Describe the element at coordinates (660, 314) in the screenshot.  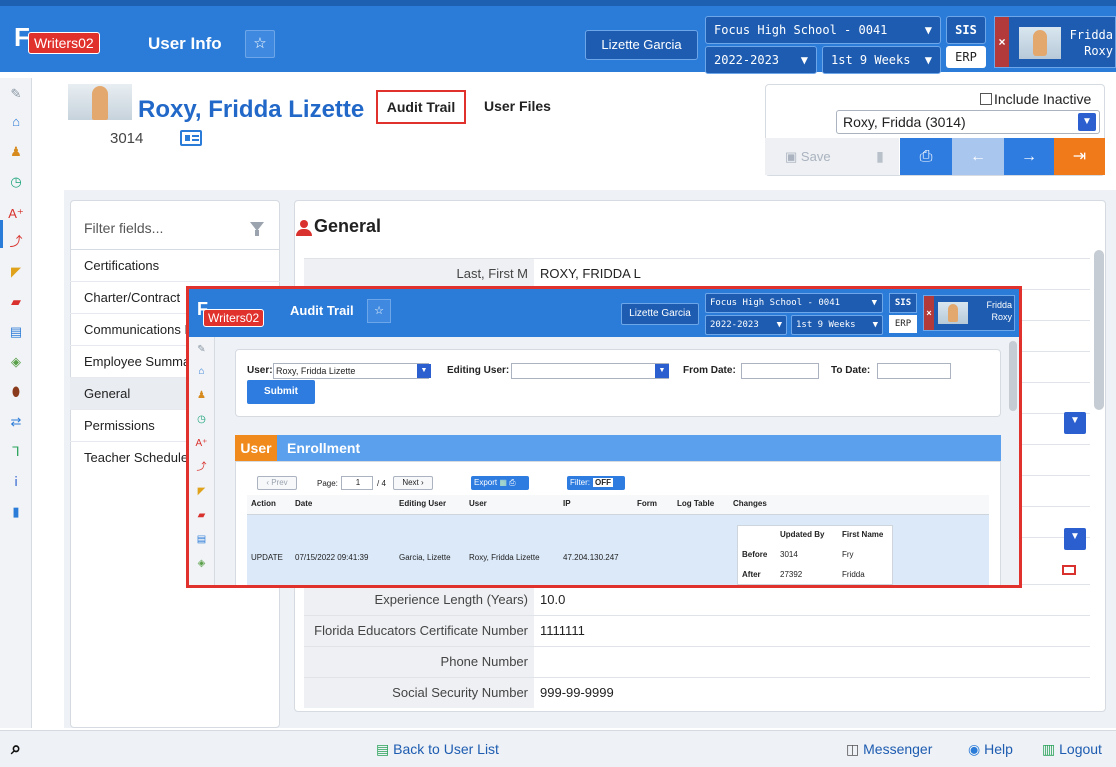
I see `overlay-current-user-button: Lizette Garcia` at that location.